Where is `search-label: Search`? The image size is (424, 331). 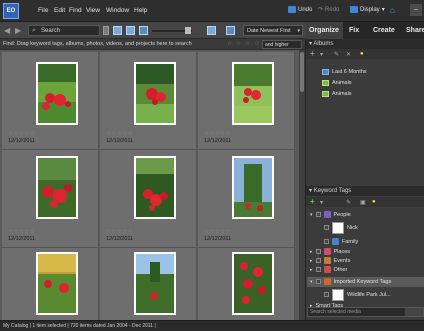
search-label: Search is located at coordinates (51, 31).